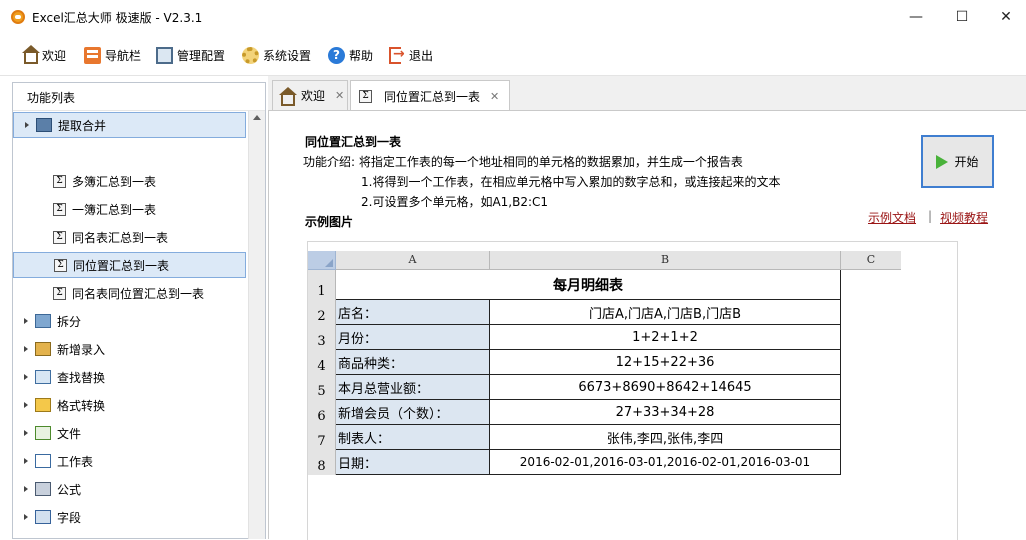  I want to click on sidebar-group-field: 字段, so click(47, 517).